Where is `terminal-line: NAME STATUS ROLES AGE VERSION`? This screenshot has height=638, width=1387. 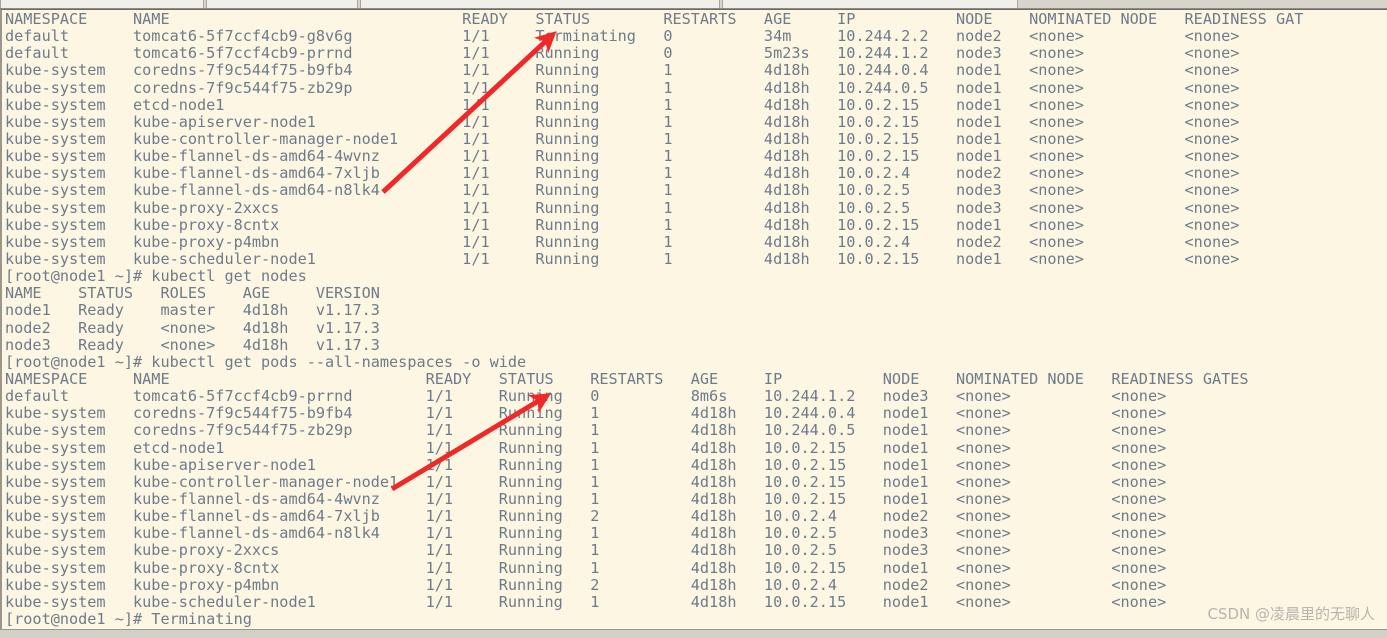
terminal-line: NAME STATUS ROLES AGE VERSION is located at coordinates (192, 293).